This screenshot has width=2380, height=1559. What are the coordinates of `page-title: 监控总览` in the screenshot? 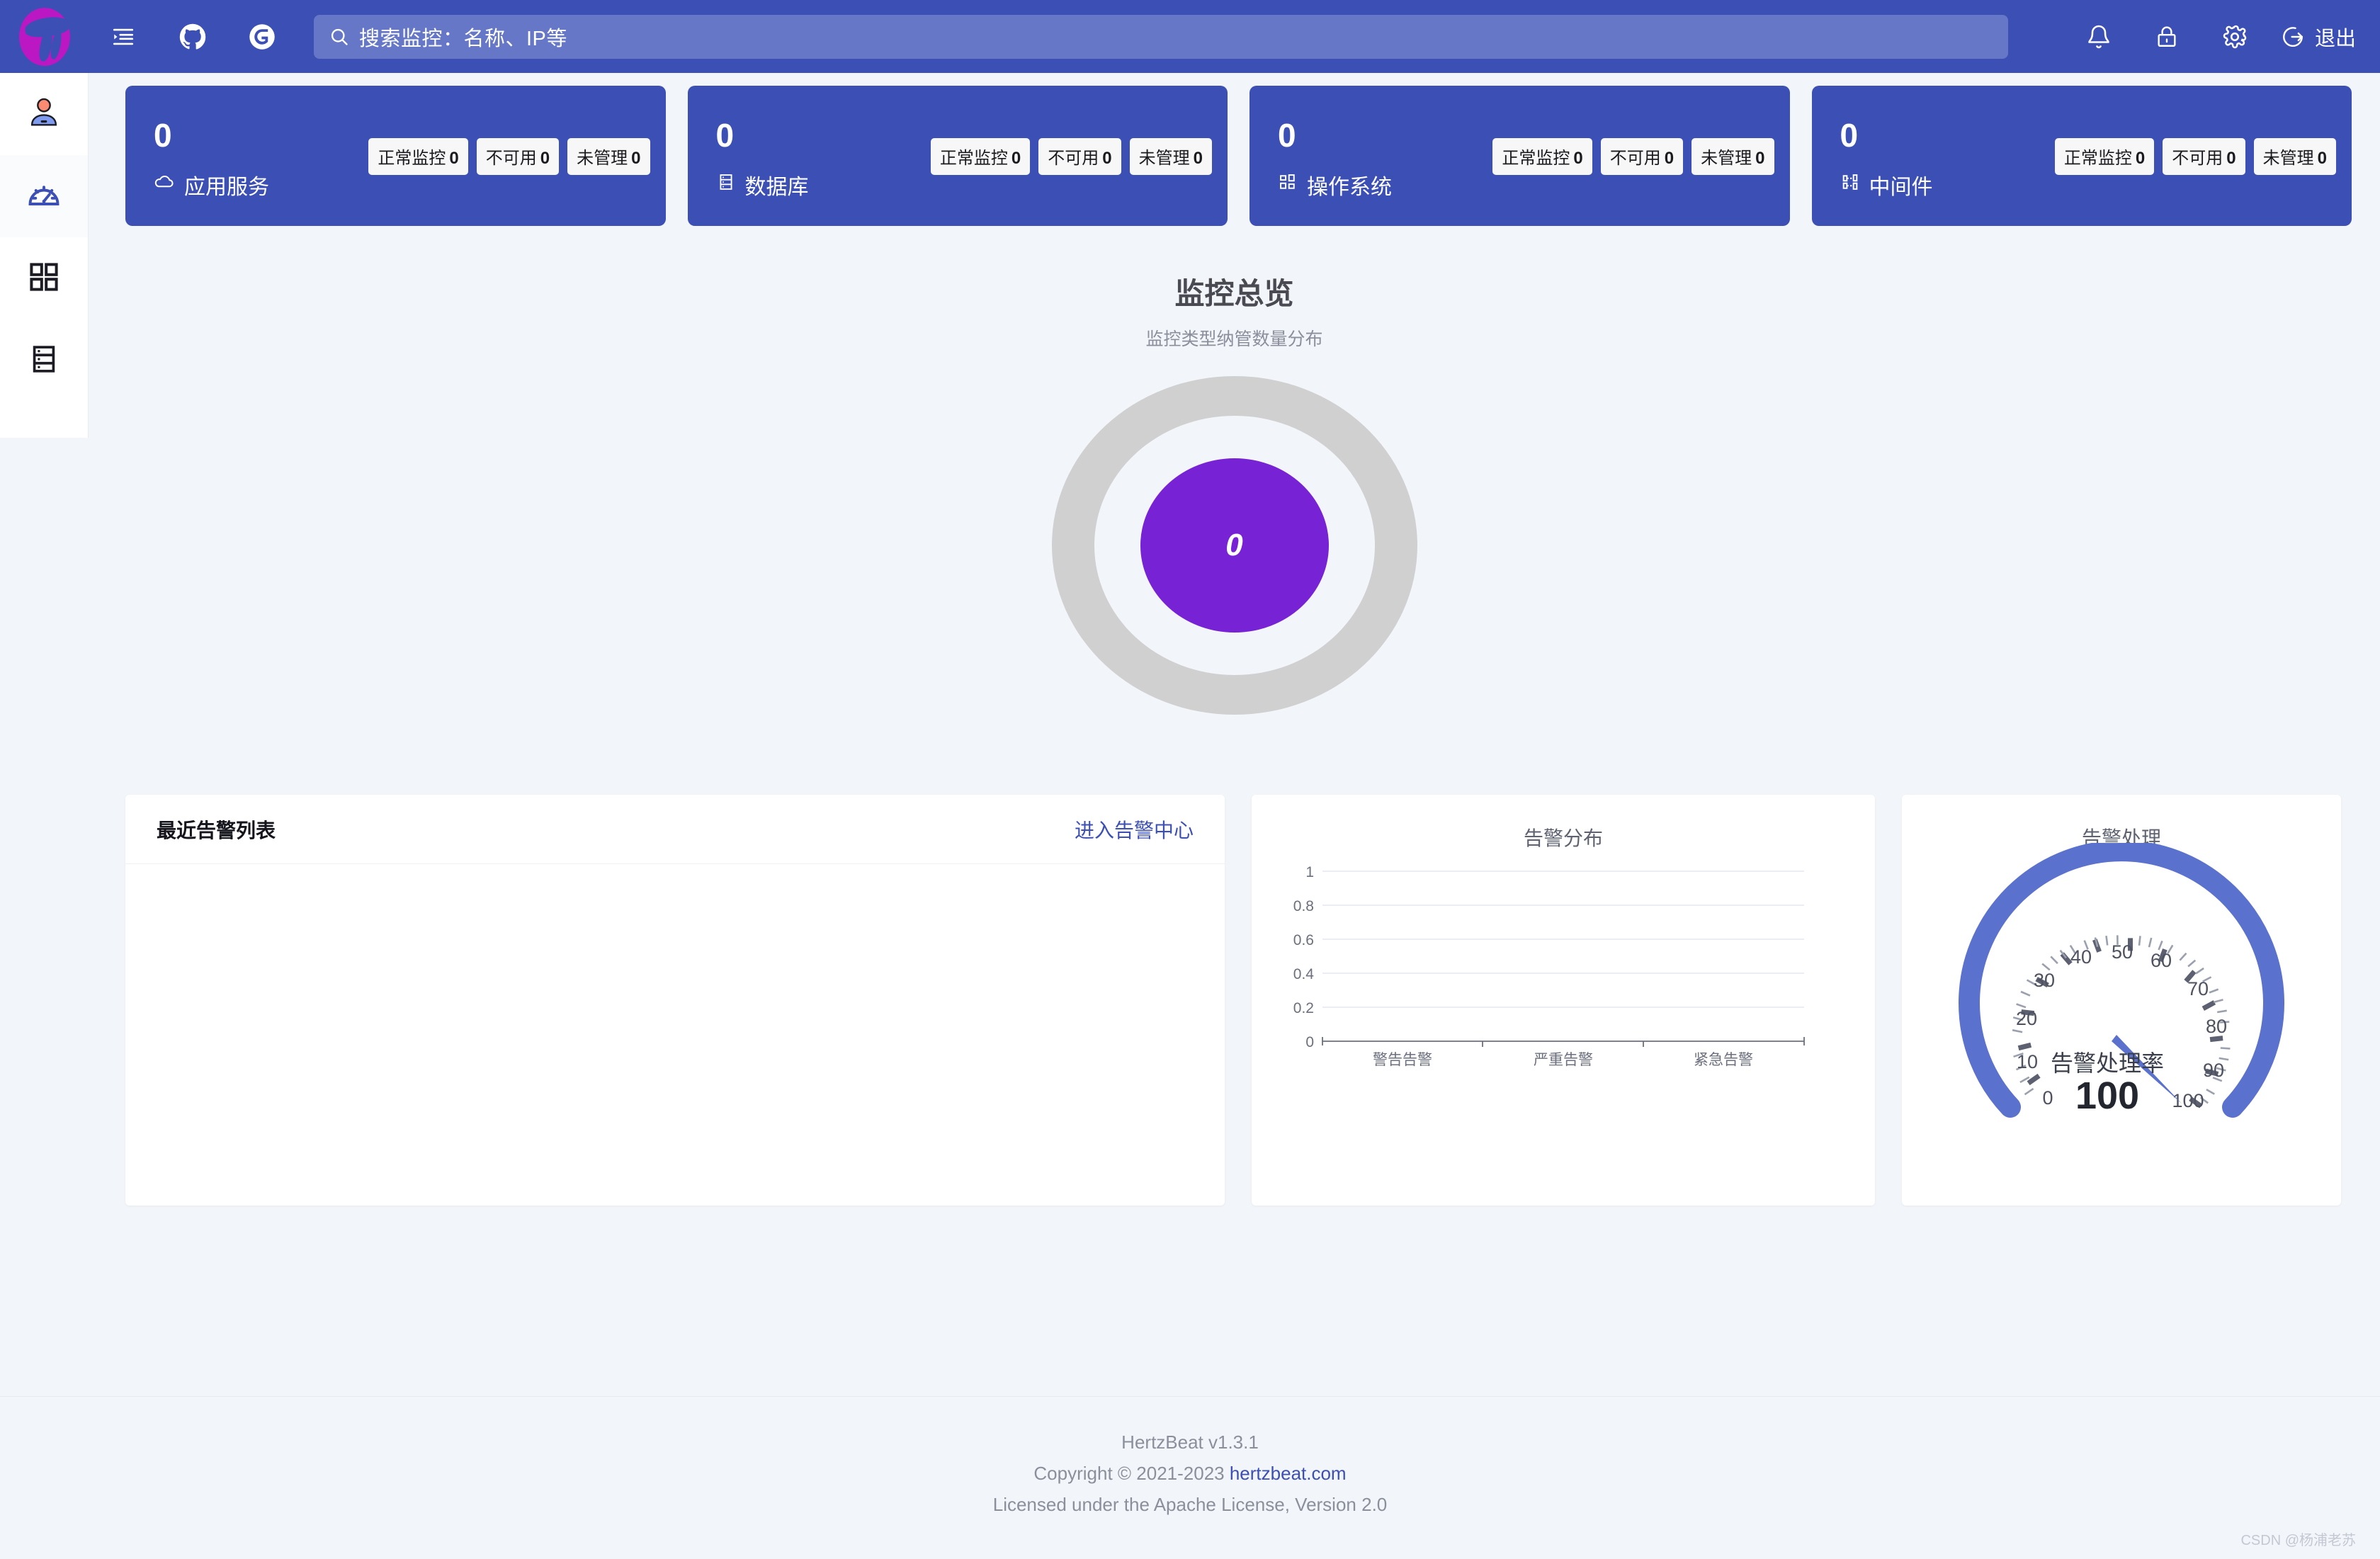 It's located at (1234, 293).